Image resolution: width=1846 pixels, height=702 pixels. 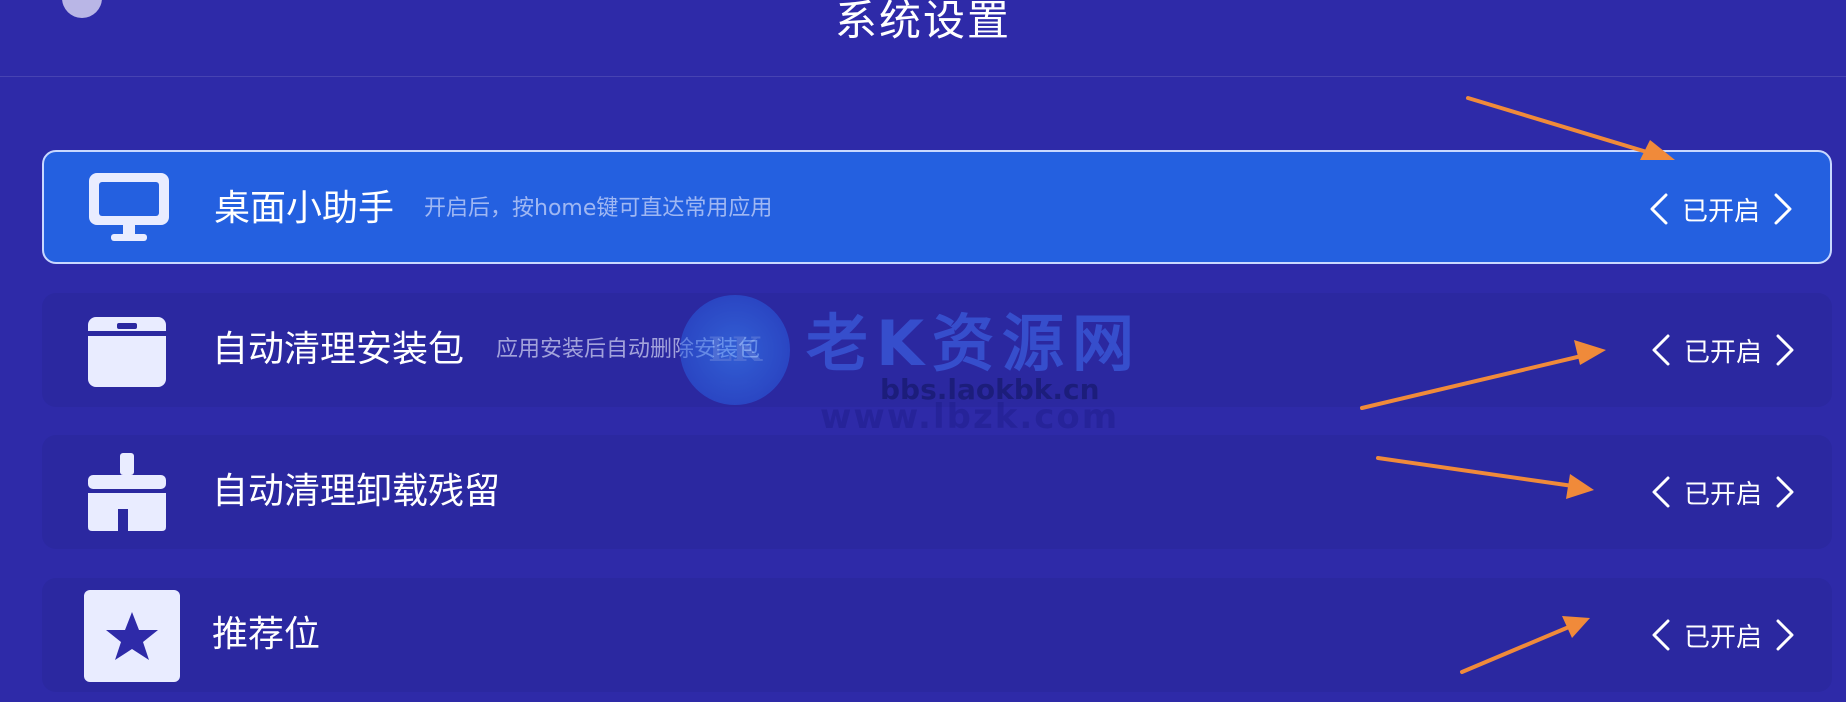 I want to click on watermark: LK 老K资源网 www.lbzk.com bbs.laokbk.cn, so click(x=940, y=361).